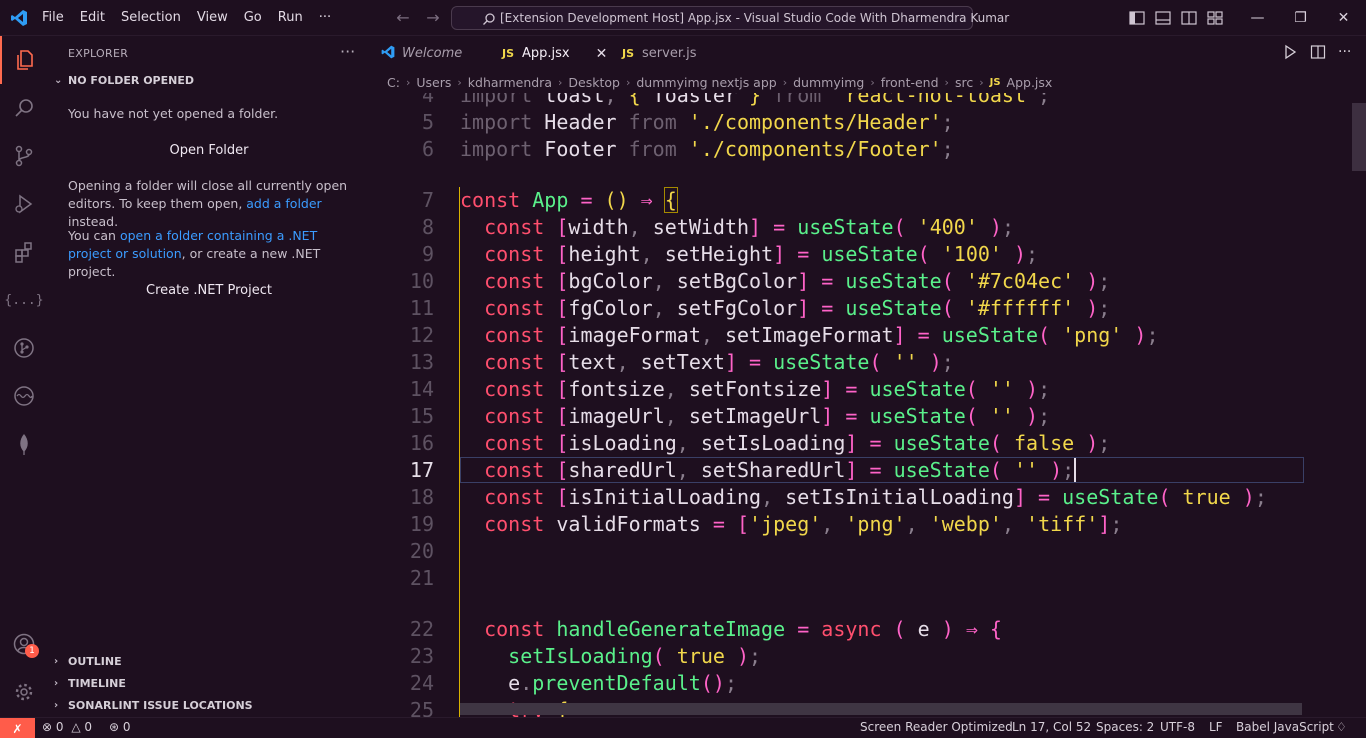 The height and width of the screenshot is (738, 1366). Describe the element at coordinates (17, 728) in the screenshot. I see `remote-indicator-icon: ✗` at that location.